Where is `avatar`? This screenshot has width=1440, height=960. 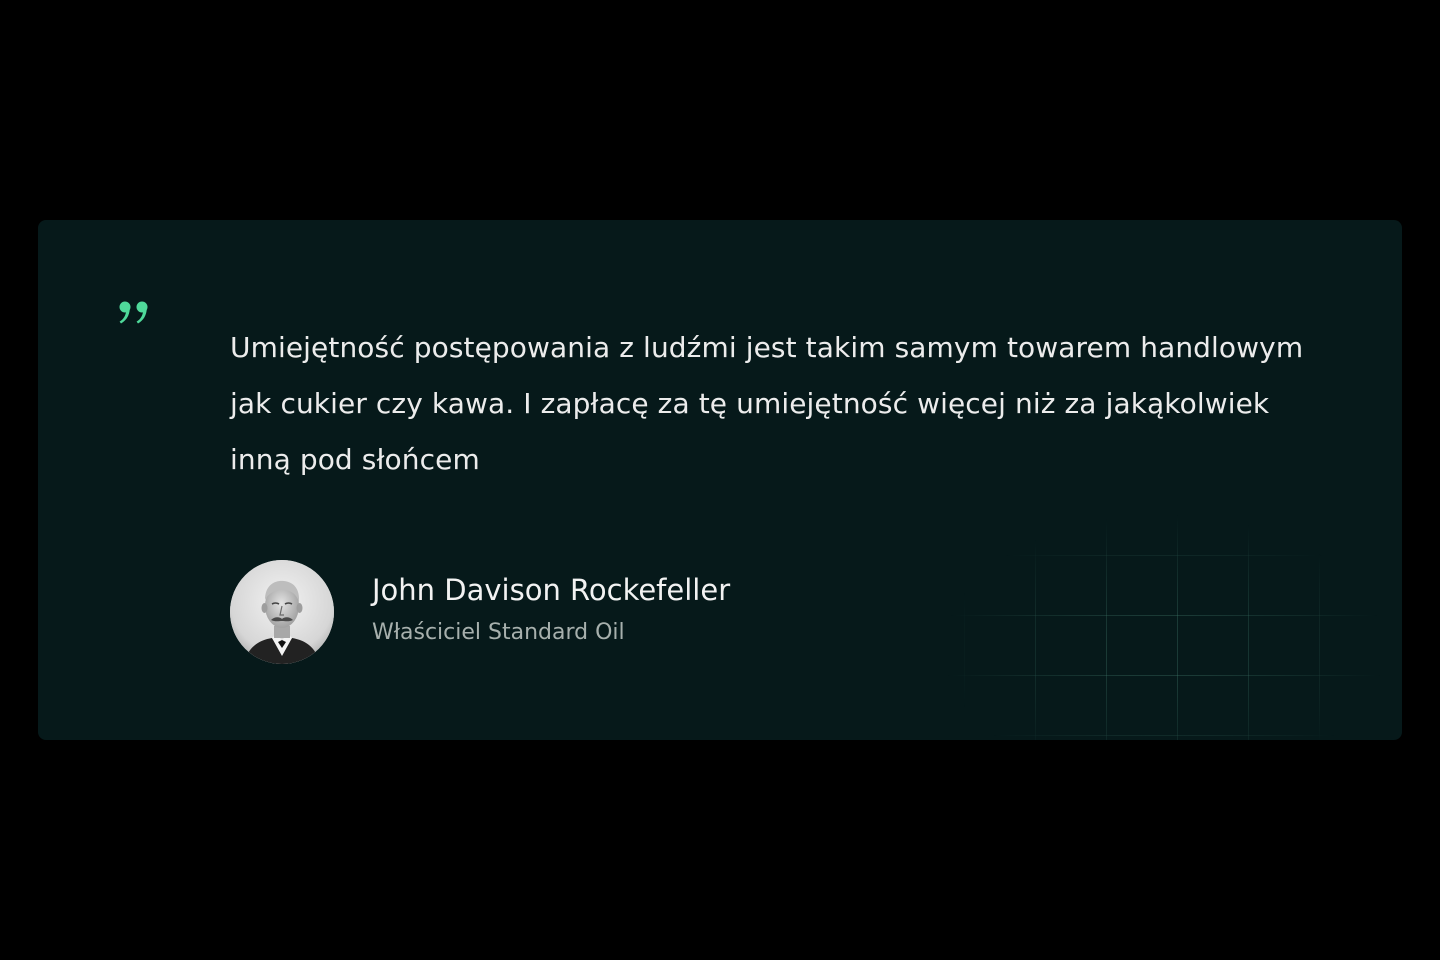
avatar is located at coordinates (282, 612).